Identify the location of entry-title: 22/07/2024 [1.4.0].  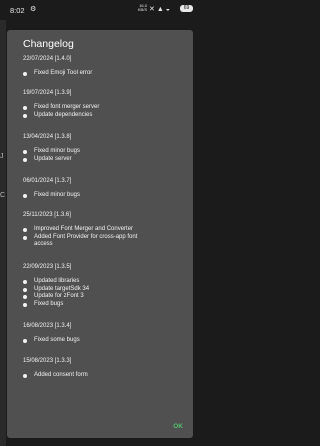
(47, 59).